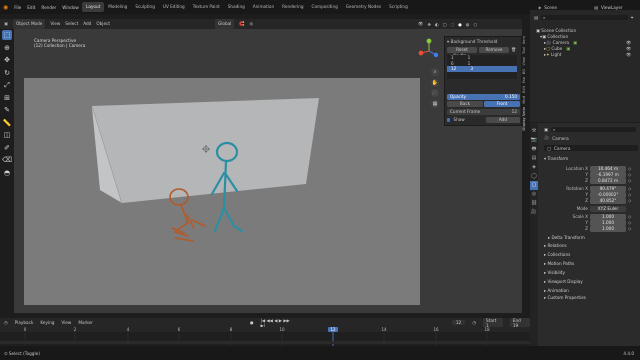  Describe the element at coordinates (87, 24) in the screenshot. I see `menu-add: Add` at that location.